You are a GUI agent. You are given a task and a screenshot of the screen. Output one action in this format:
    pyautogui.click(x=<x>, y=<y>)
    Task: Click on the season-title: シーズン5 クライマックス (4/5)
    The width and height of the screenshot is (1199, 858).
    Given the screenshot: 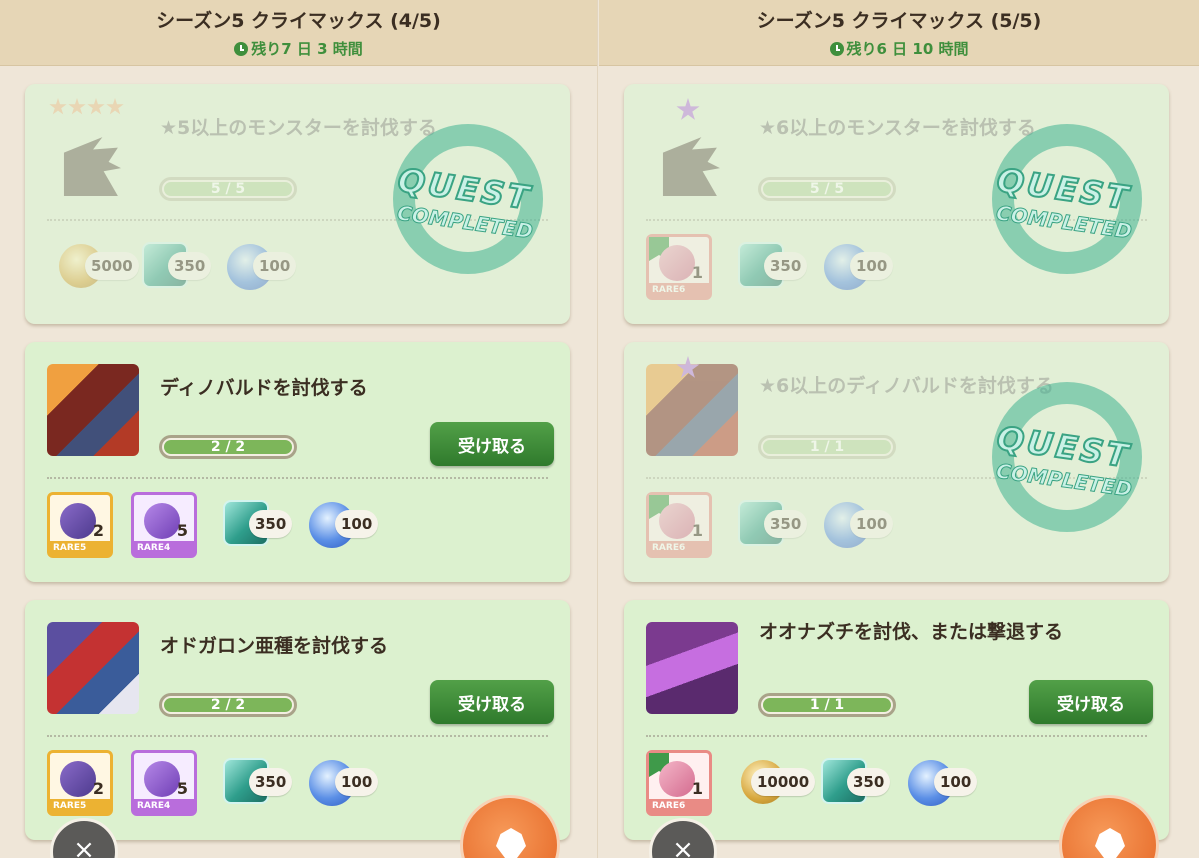 What is the action you would take?
    pyautogui.click(x=298, y=21)
    